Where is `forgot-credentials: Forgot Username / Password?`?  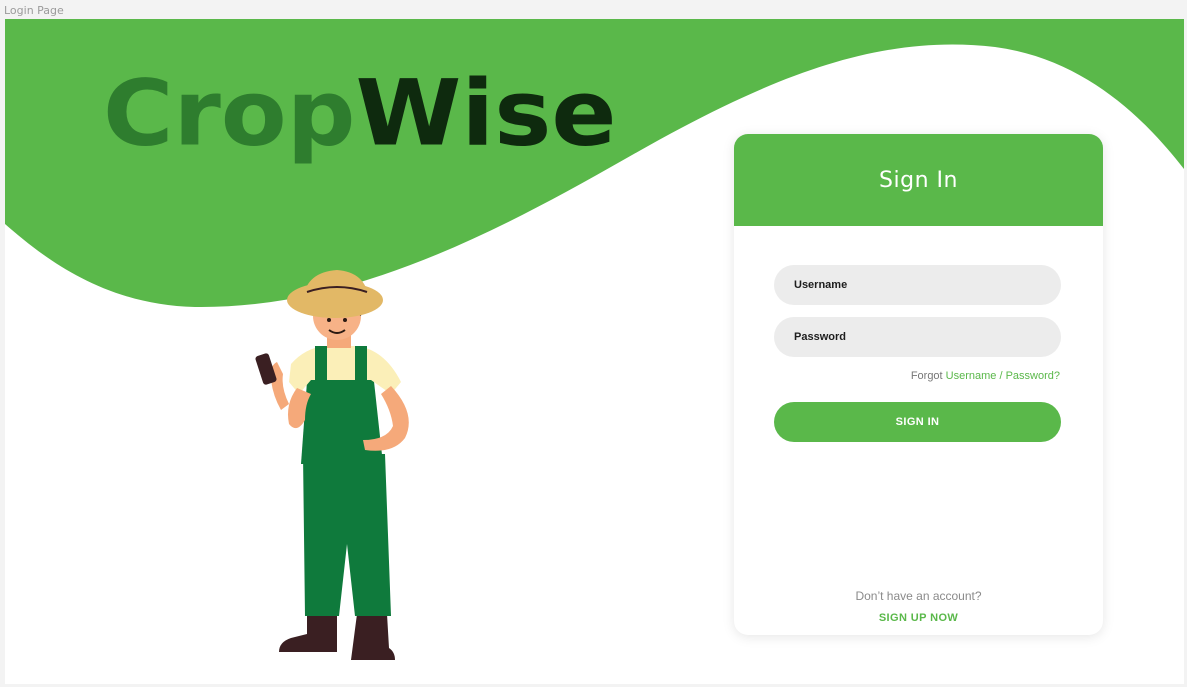 forgot-credentials: Forgot Username / Password? is located at coordinates (985, 376).